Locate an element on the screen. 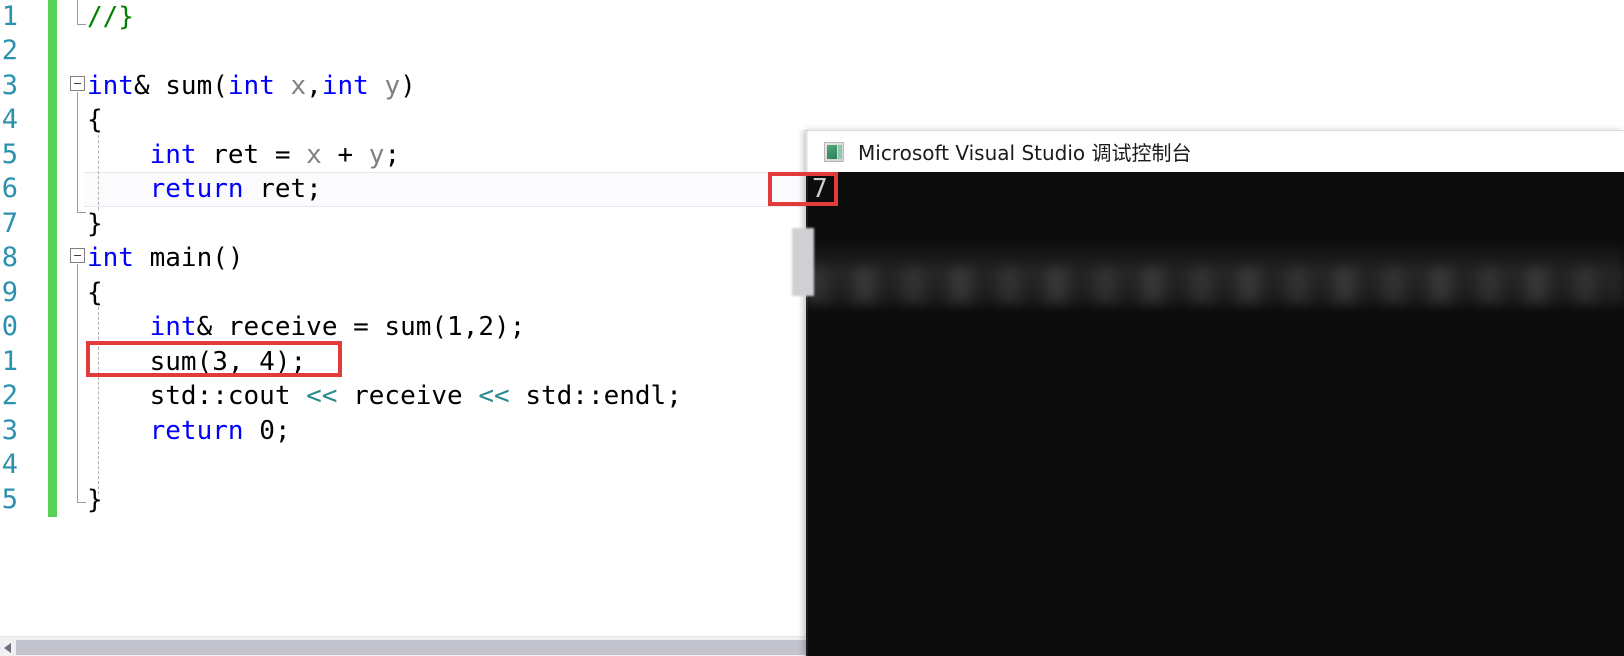 The image size is (1624, 656). horizontal-scrollbar-thumb is located at coordinates (411, 647).